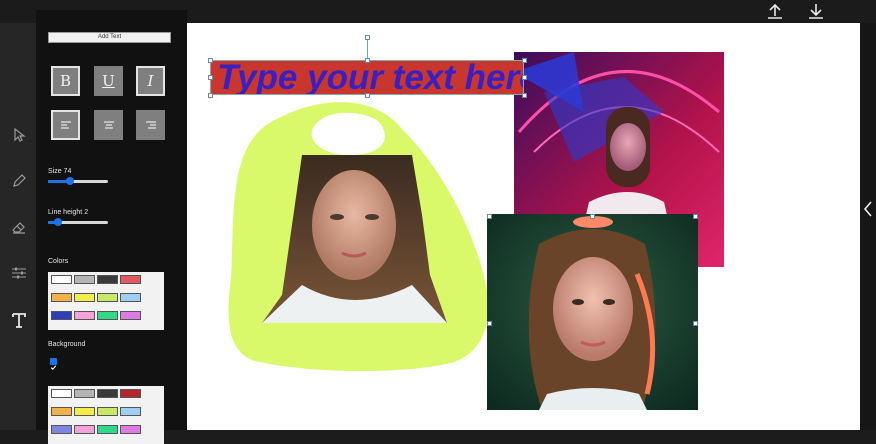 The image size is (876, 444). What do you see at coordinates (58, 261) in the screenshot?
I see `colors-label: Colors` at bounding box center [58, 261].